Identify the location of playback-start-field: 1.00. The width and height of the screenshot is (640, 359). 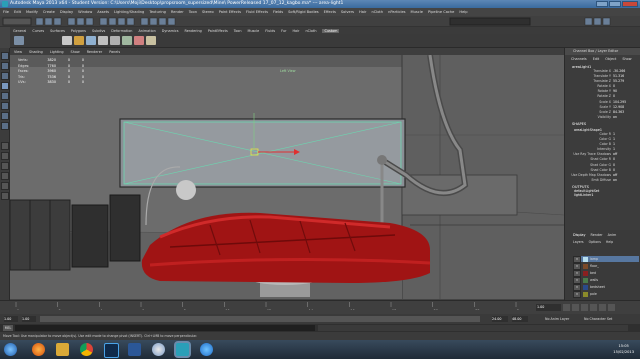
(29, 319).